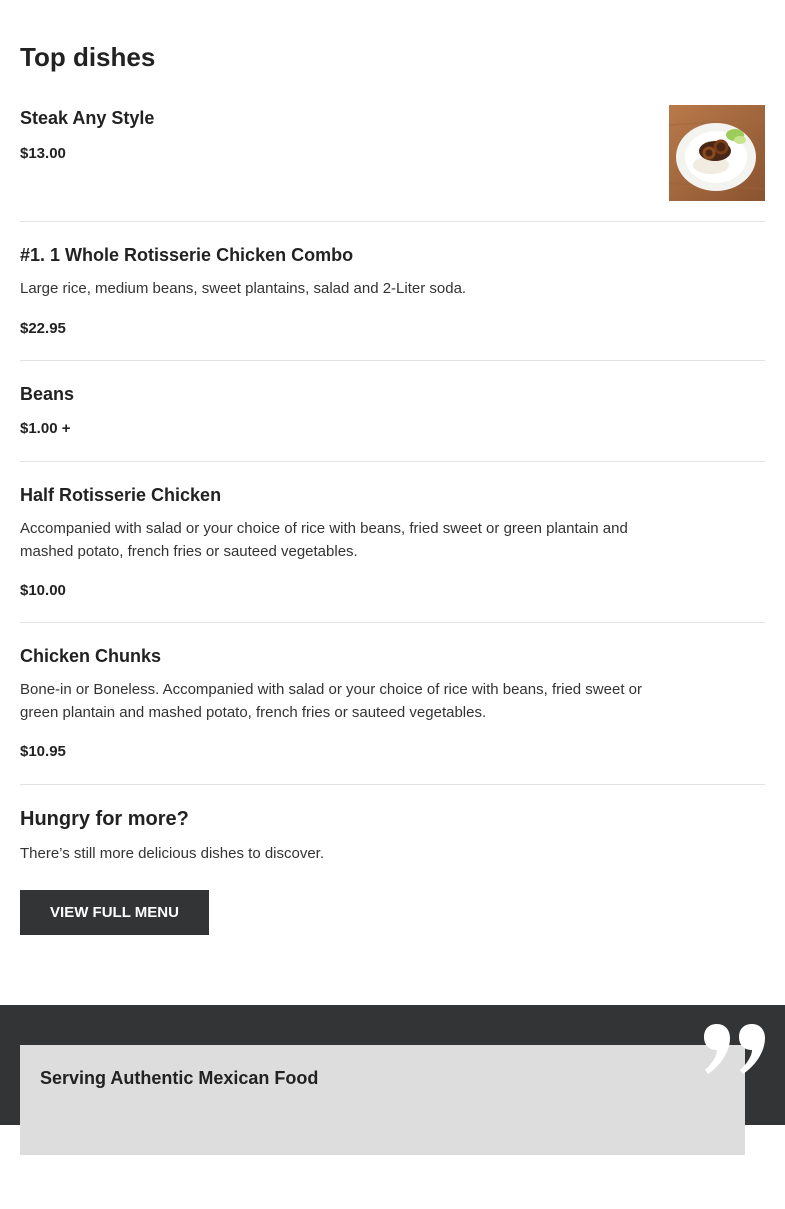  I want to click on dish-name: Beans, so click(47, 394).